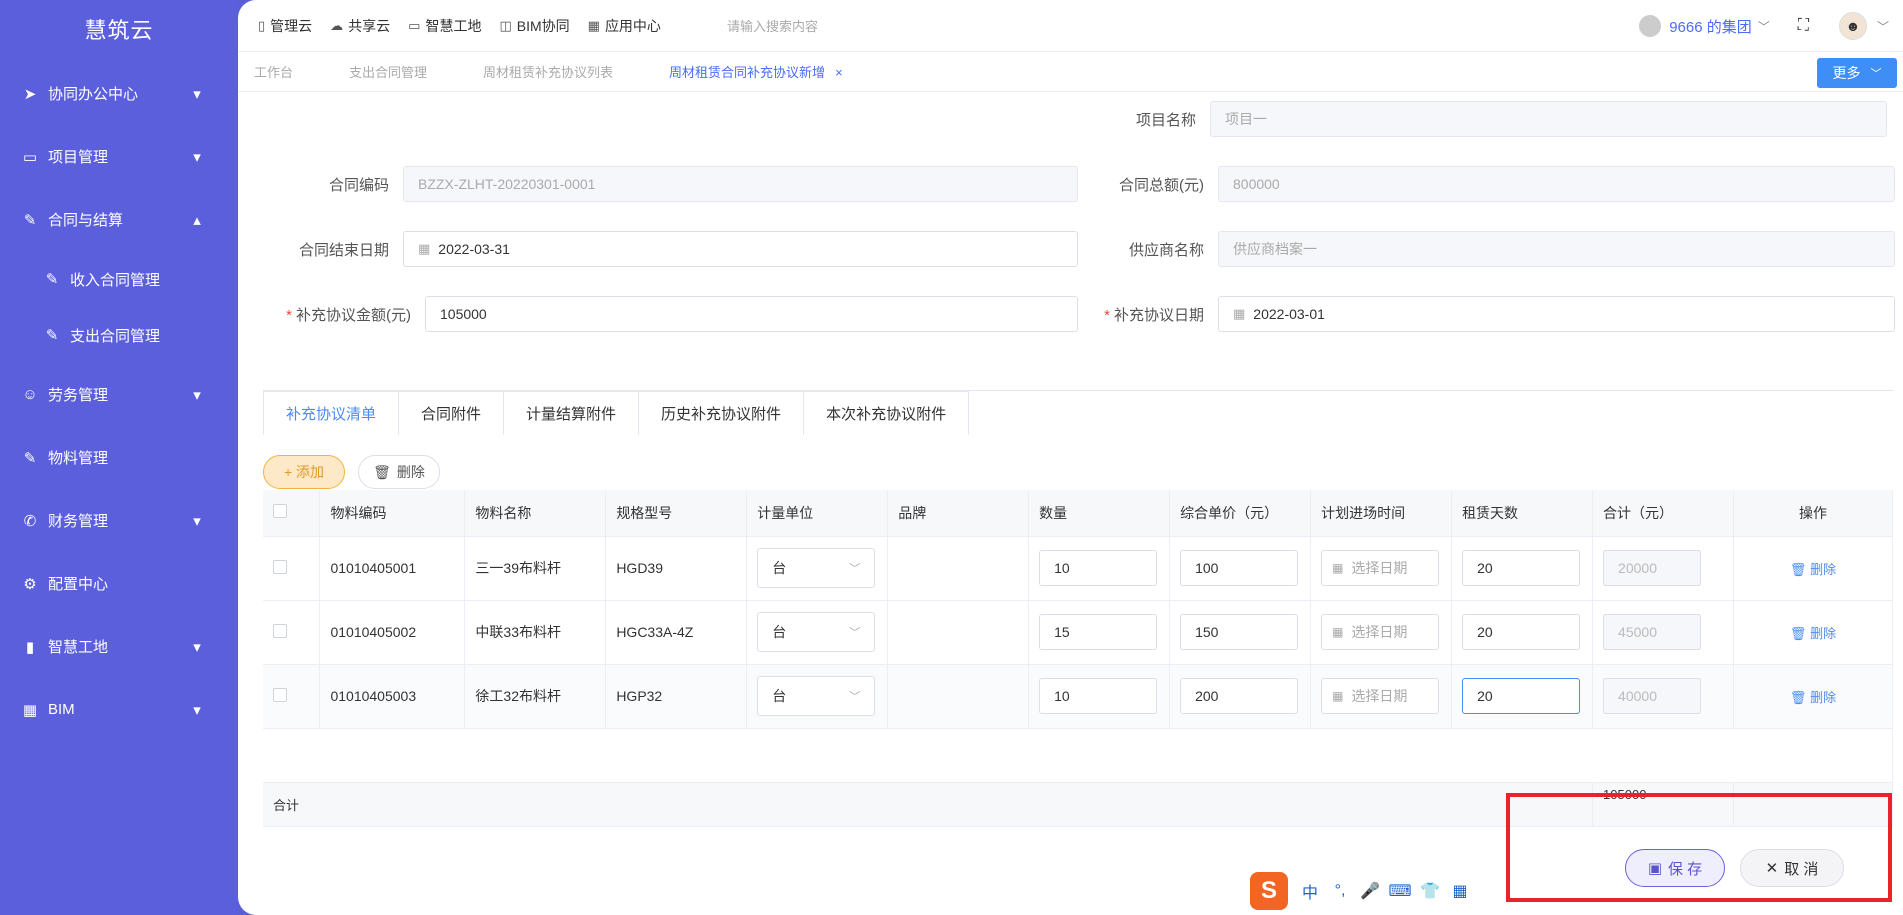 This screenshot has width=1903, height=915. I want to click on cancel-button: ✕ 取 消, so click(1792, 868).